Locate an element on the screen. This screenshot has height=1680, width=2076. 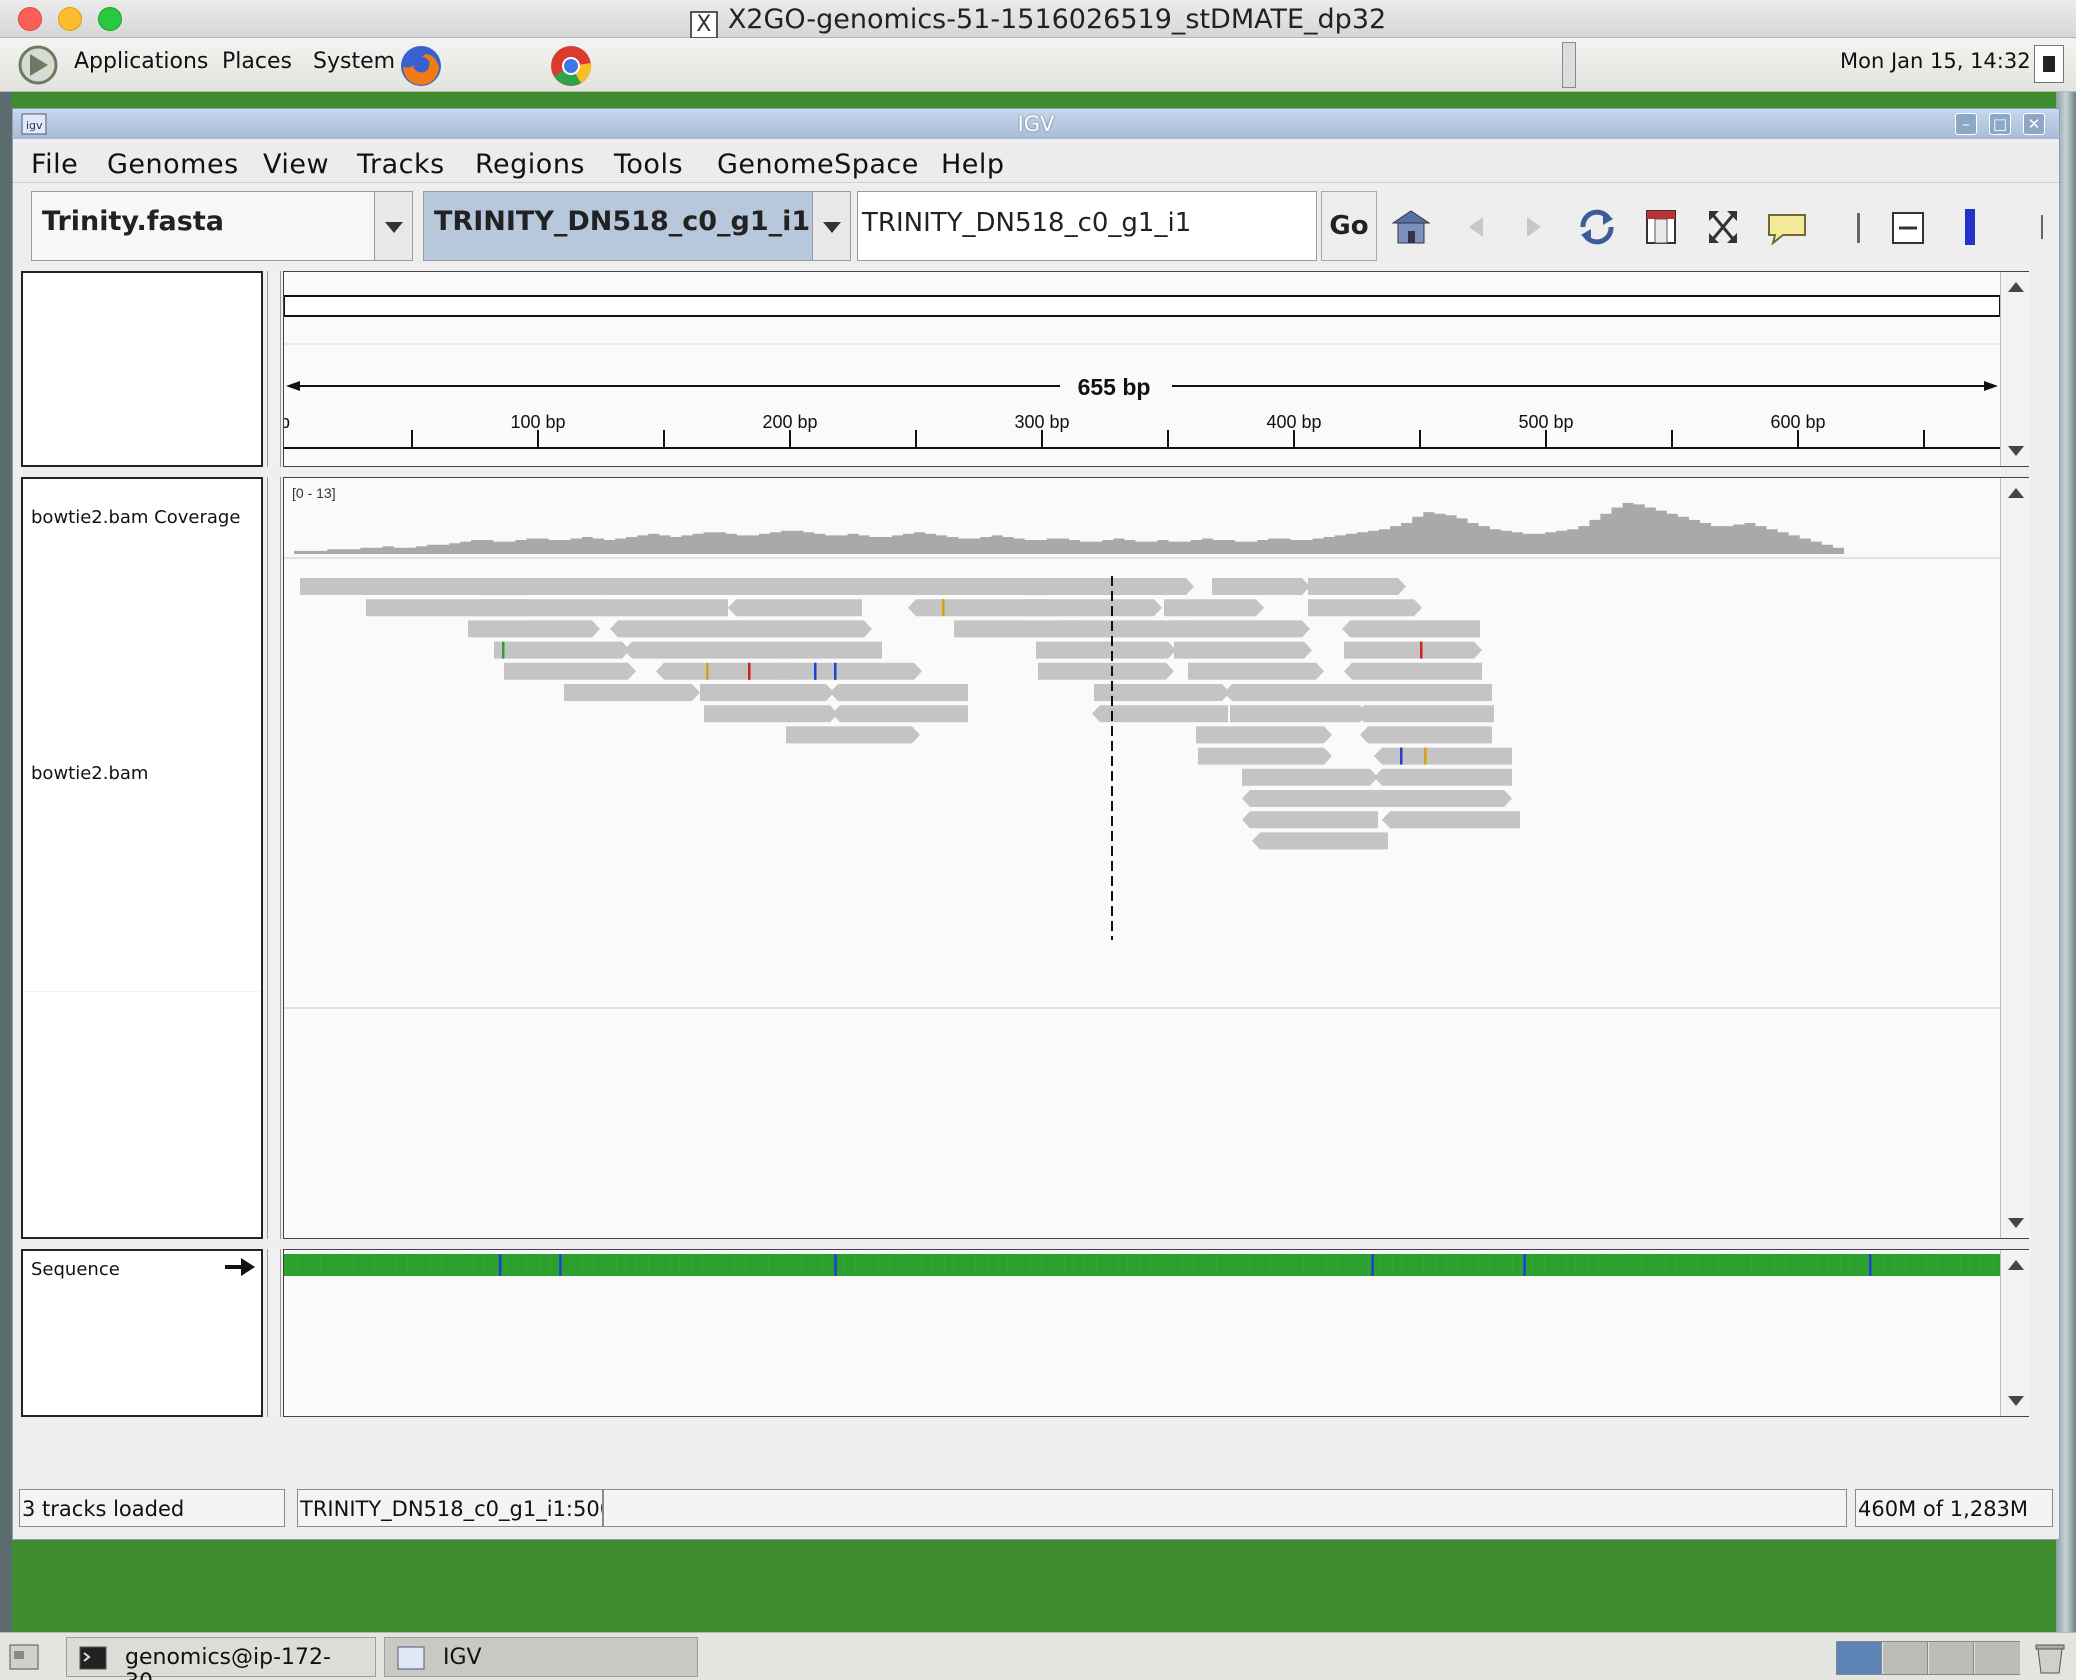
forward-arrow-icon is located at coordinates (1534, 227).